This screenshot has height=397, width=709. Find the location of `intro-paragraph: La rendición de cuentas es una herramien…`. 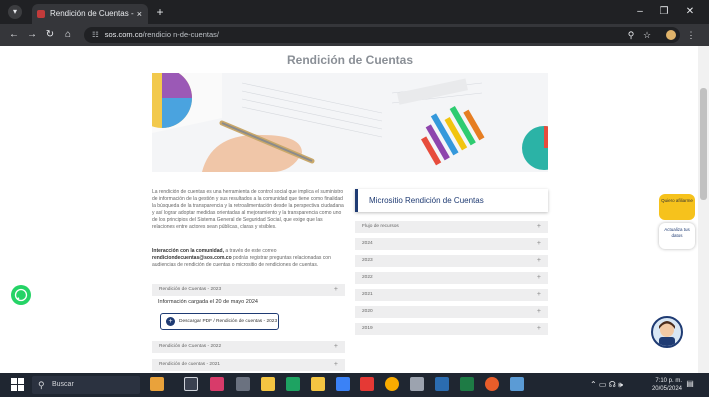

intro-paragraph: La rendición de cuentas es una herramien… is located at coordinates (248, 209).